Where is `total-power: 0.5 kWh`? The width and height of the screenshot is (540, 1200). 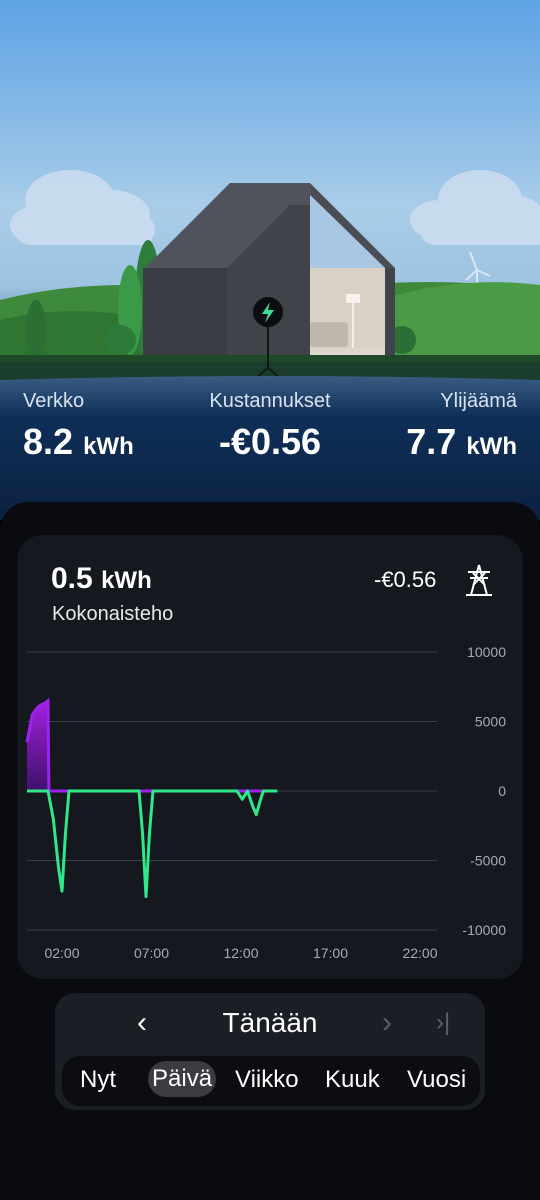
total-power: 0.5 kWh is located at coordinates (101, 579).